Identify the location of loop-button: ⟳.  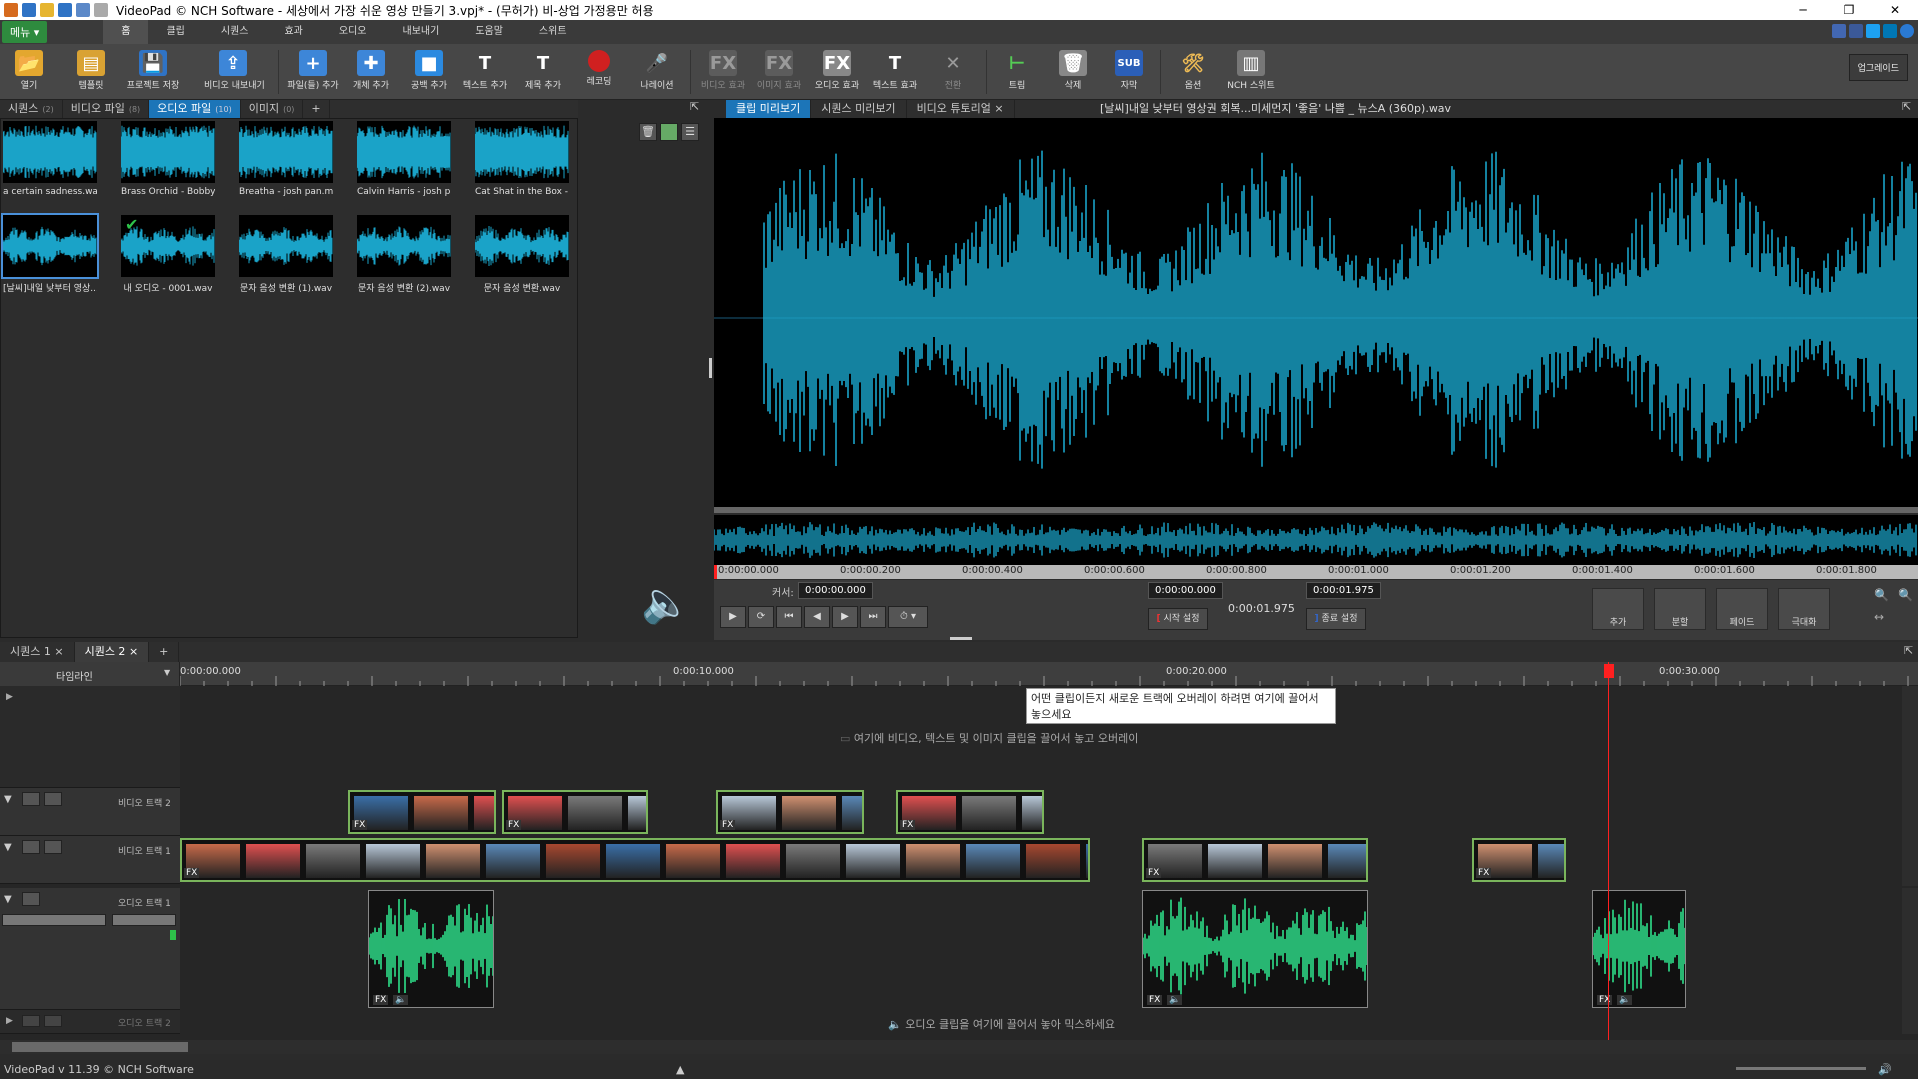
(761, 617).